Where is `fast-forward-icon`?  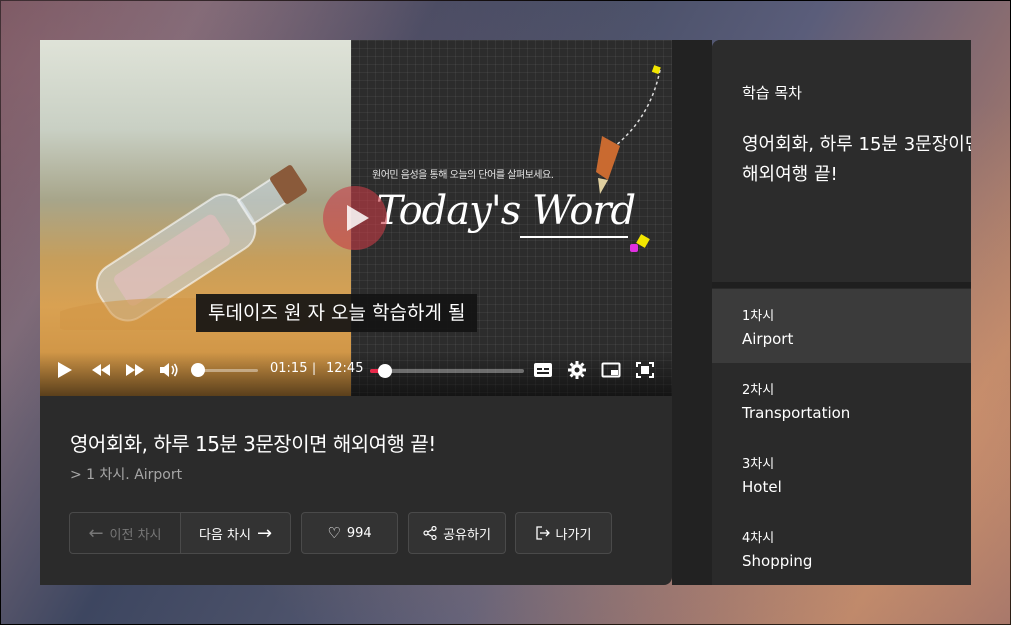 fast-forward-icon is located at coordinates (135, 370).